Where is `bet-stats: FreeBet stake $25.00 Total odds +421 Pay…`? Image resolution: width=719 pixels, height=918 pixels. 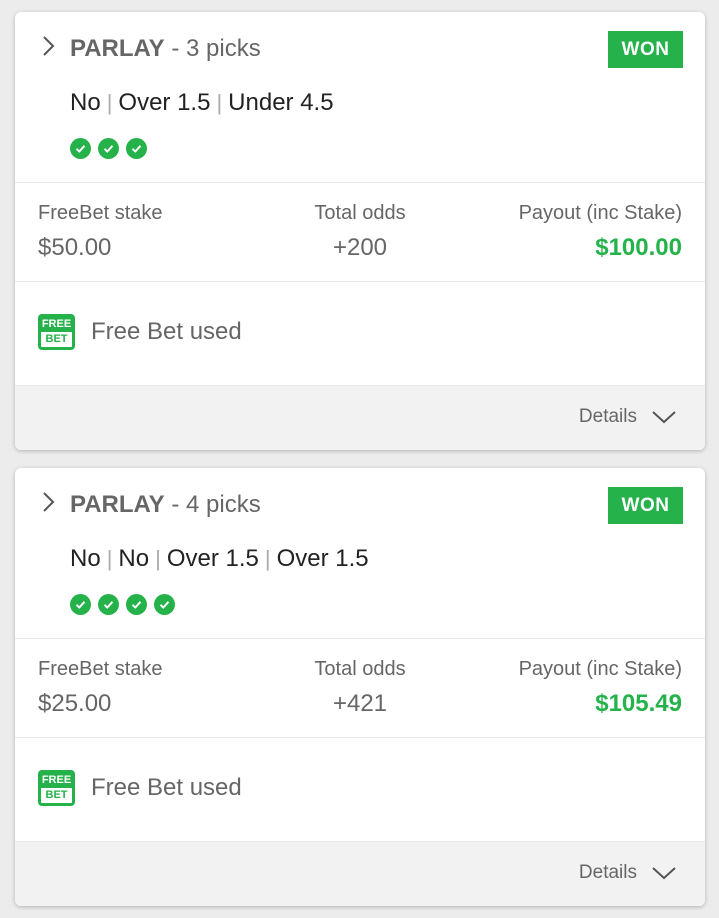
bet-stats: FreeBet stake $25.00 Total odds +421 Pay… is located at coordinates (360, 688).